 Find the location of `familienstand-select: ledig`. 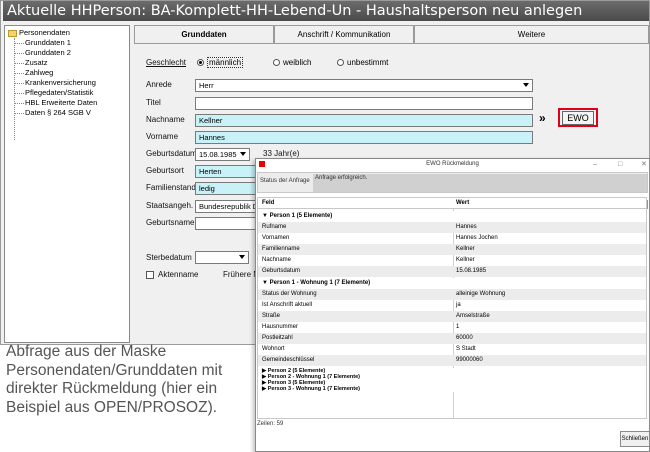

familienstand-select: ledig is located at coordinates (226, 188).